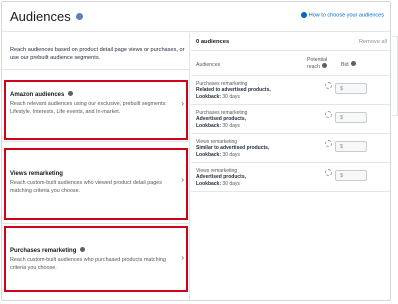  I want to click on column-header-bid: Bid, so click(348, 65).